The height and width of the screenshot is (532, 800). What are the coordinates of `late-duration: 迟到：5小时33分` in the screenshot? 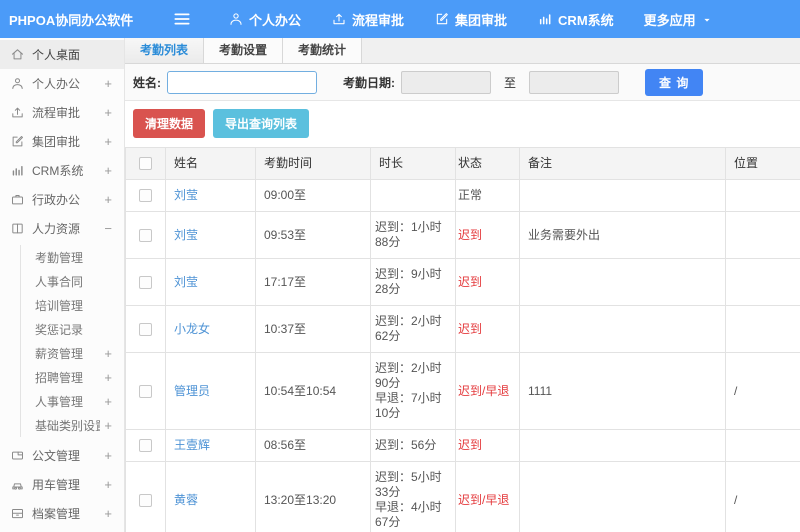 It's located at (408, 484).